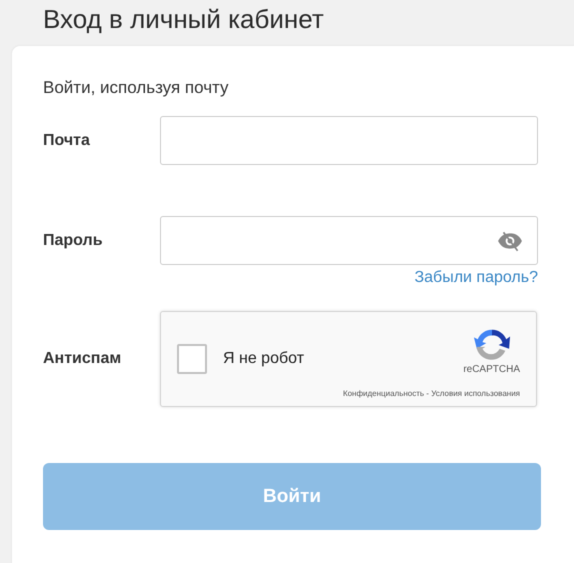  What do you see at coordinates (136, 88) in the screenshot?
I see `form-subtitle: Войти, используя почту` at bounding box center [136, 88].